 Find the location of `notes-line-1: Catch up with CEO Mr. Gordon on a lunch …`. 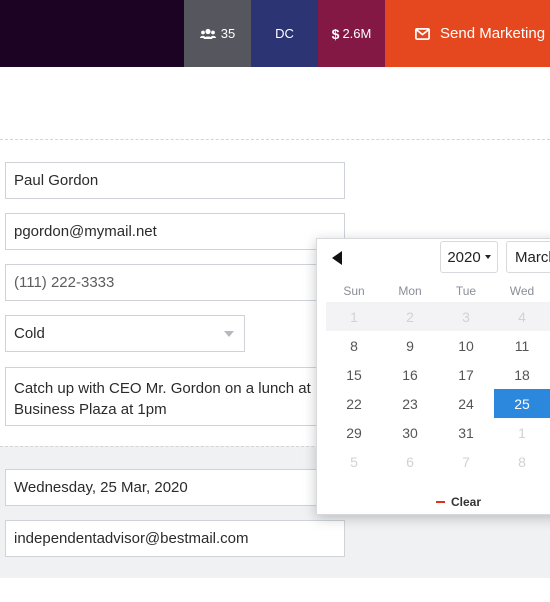

notes-line-1: Catch up with CEO Mr. Gordon on a lunch … is located at coordinates (162, 388).